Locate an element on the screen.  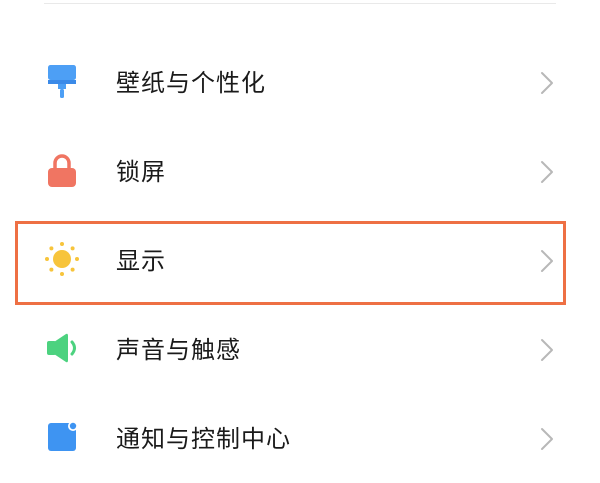
settings-item-label: 通知与控制中心 is located at coordinates (203, 439).